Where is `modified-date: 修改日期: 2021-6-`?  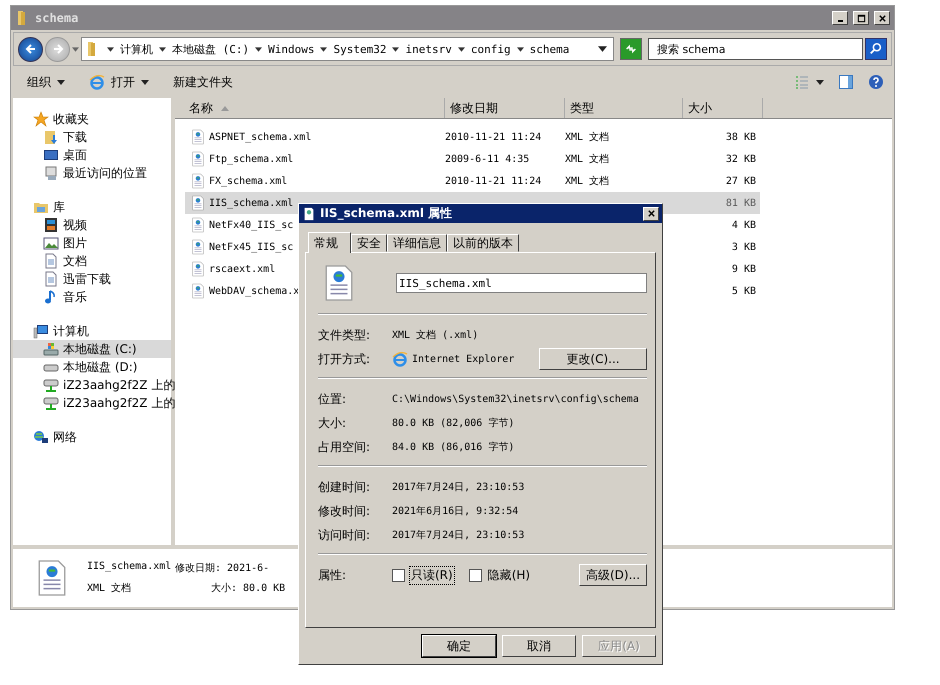
modified-date: 修改日期: 2021-6- is located at coordinates (222, 568).